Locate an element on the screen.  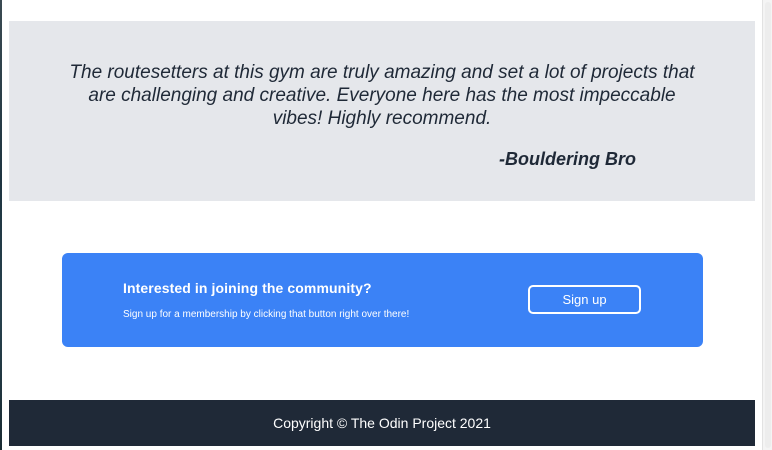
vertical-scrollbar is located at coordinates (767, 225).